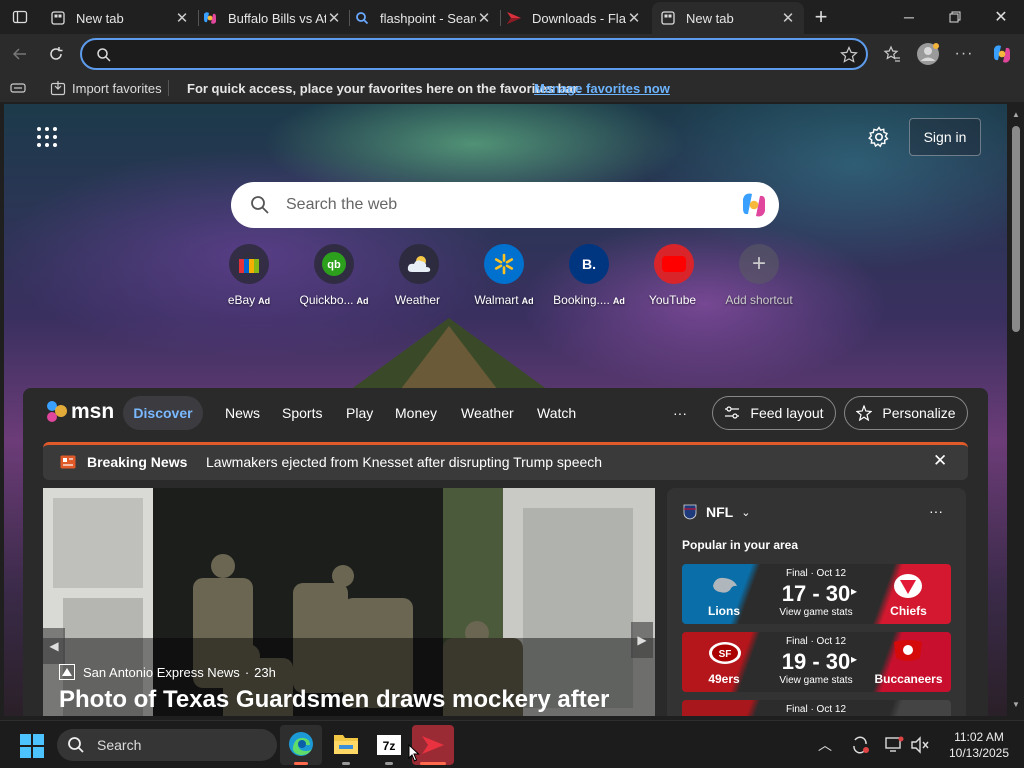  I want to click on scroll-up-arrow-icon: ▲, so click(1016, 114).